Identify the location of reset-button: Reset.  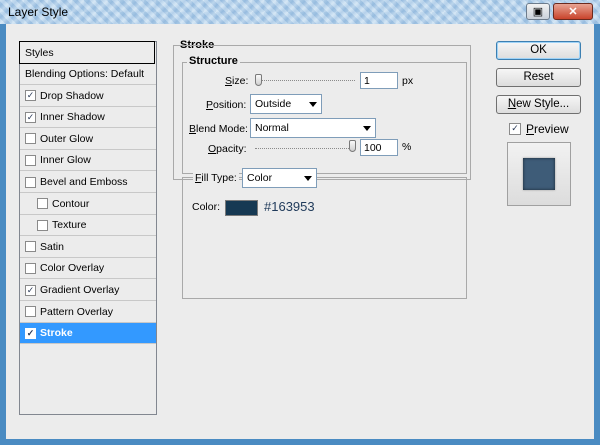
(538, 77).